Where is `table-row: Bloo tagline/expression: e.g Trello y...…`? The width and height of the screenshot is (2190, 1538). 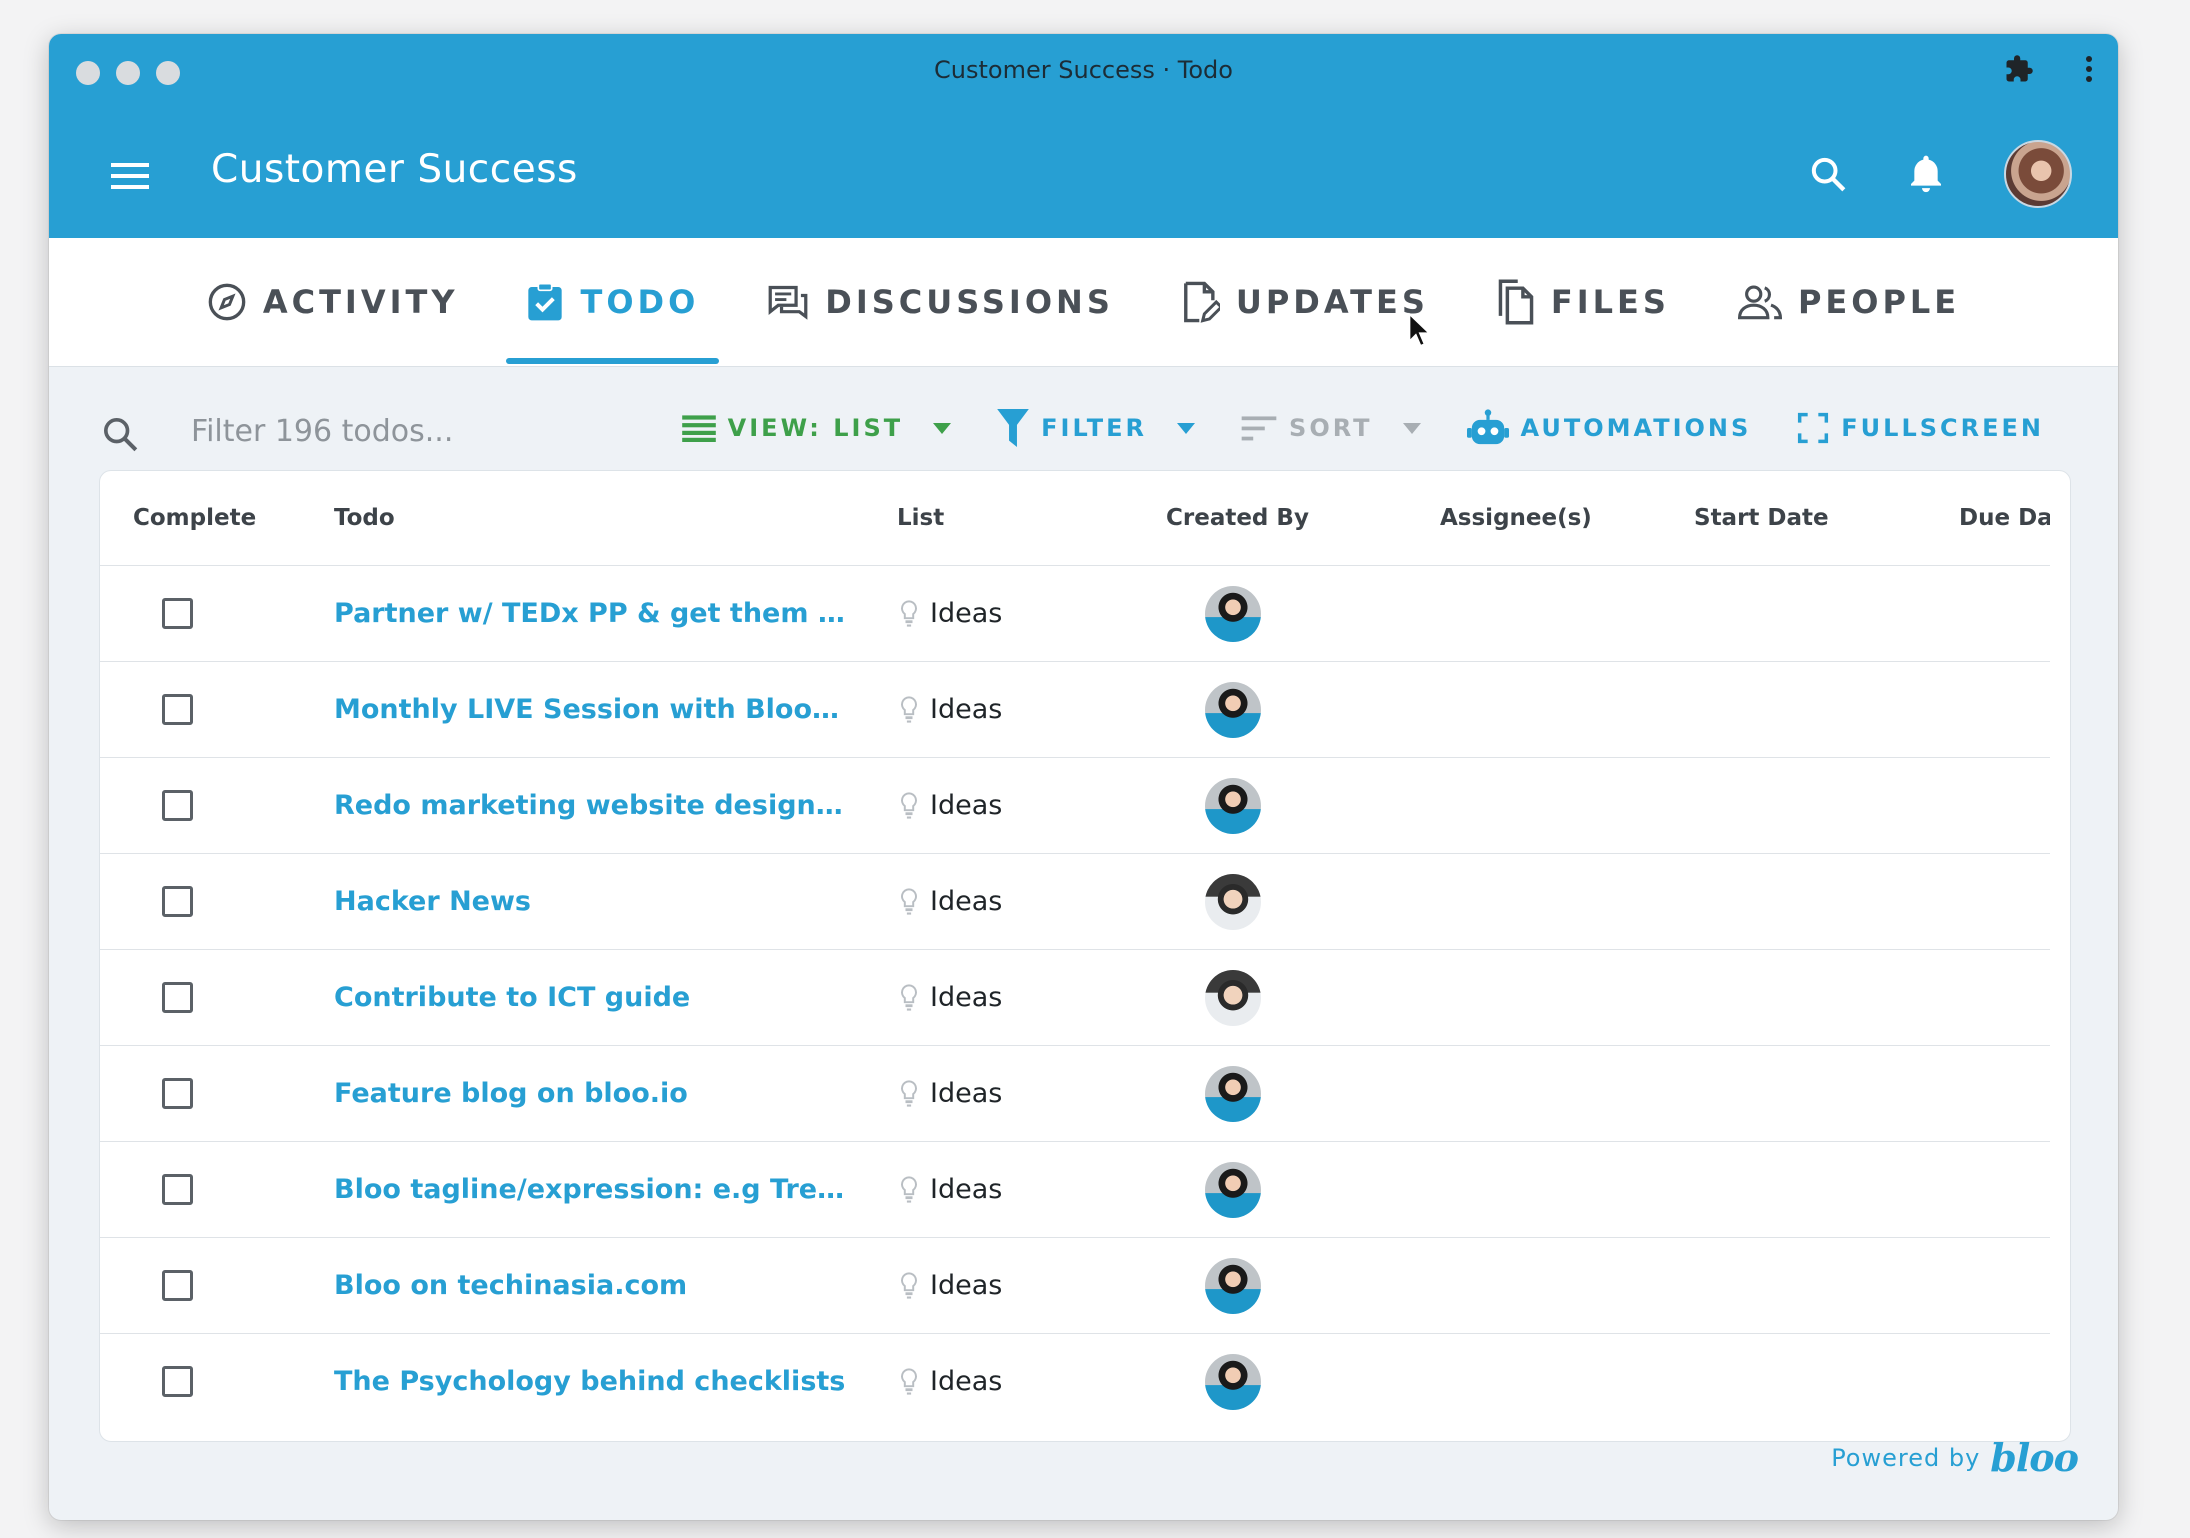
table-row: Bloo tagline/expression: e.g Trello y...… is located at coordinates (1075, 1189).